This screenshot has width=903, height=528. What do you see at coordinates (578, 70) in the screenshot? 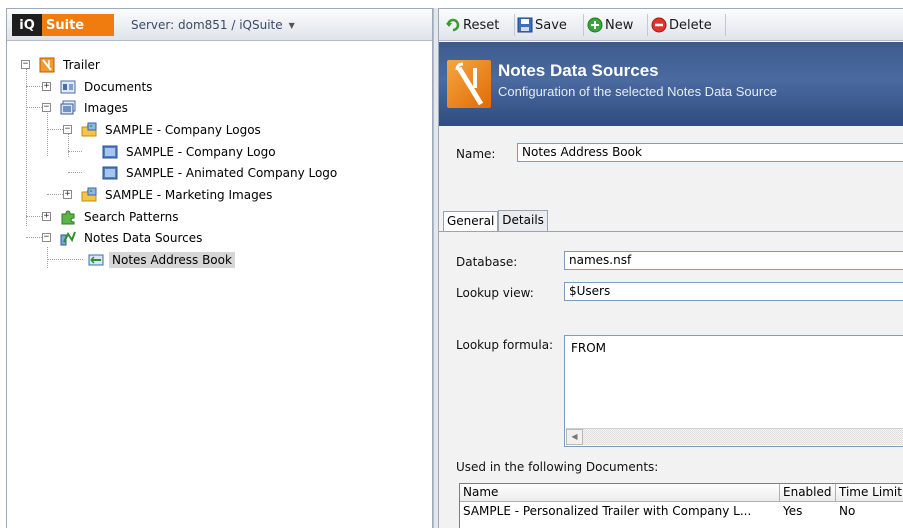
I see `page-title: Notes Data Sources` at bounding box center [578, 70].